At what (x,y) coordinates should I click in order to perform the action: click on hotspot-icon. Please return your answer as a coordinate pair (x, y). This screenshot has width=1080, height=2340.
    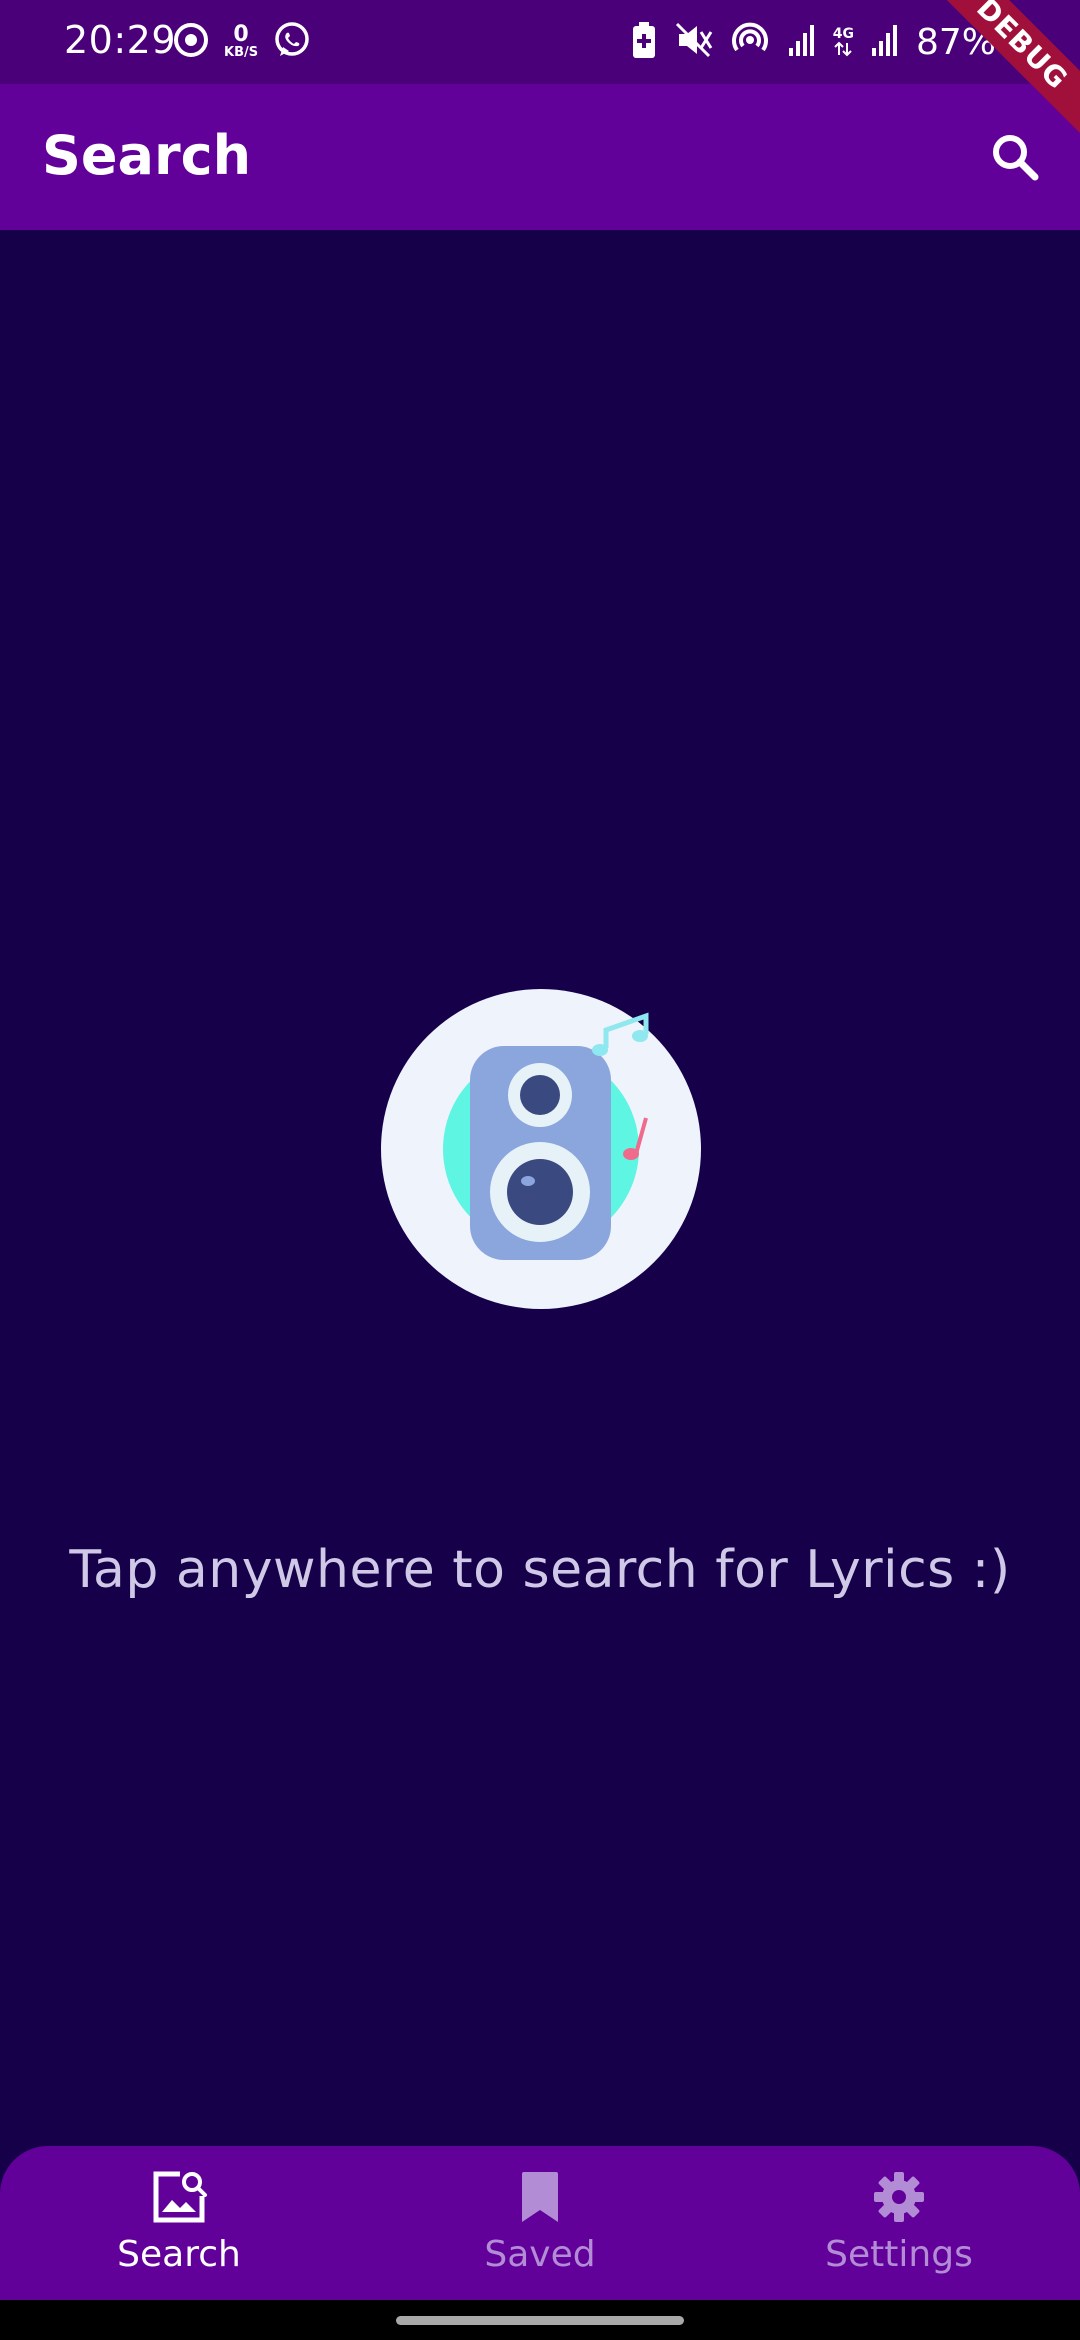
    Looking at the image, I should click on (750, 42).